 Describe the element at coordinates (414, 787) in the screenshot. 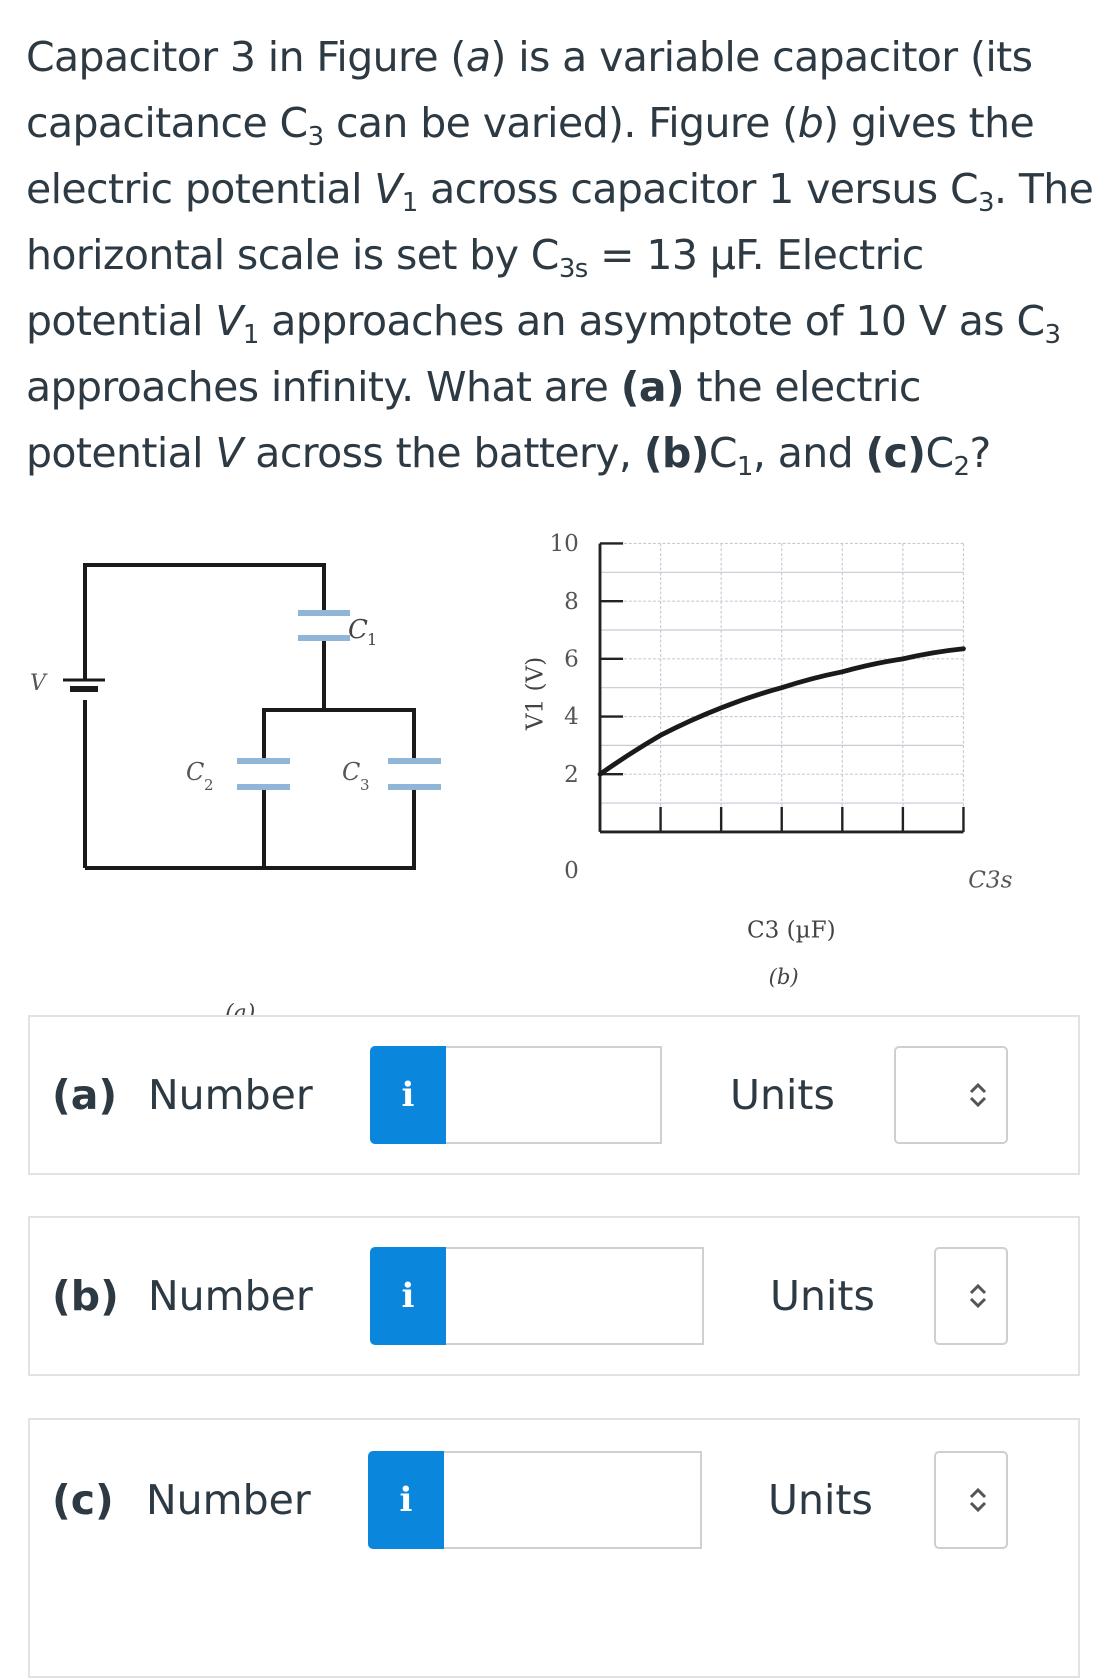

I see `c3-plate-bottom` at that location.